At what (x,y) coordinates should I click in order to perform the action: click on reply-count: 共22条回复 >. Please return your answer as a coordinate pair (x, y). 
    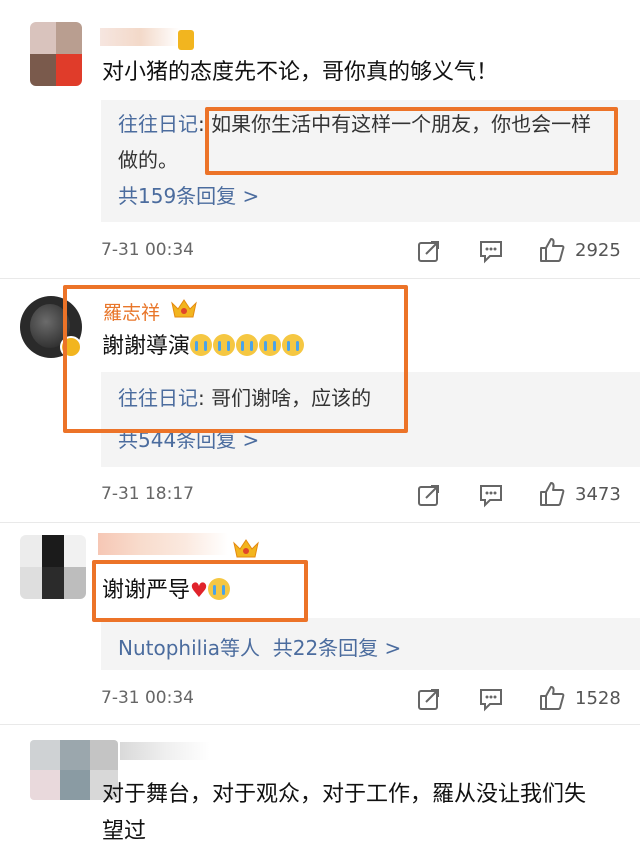
    Looking at the image, I should click on (337, 648).